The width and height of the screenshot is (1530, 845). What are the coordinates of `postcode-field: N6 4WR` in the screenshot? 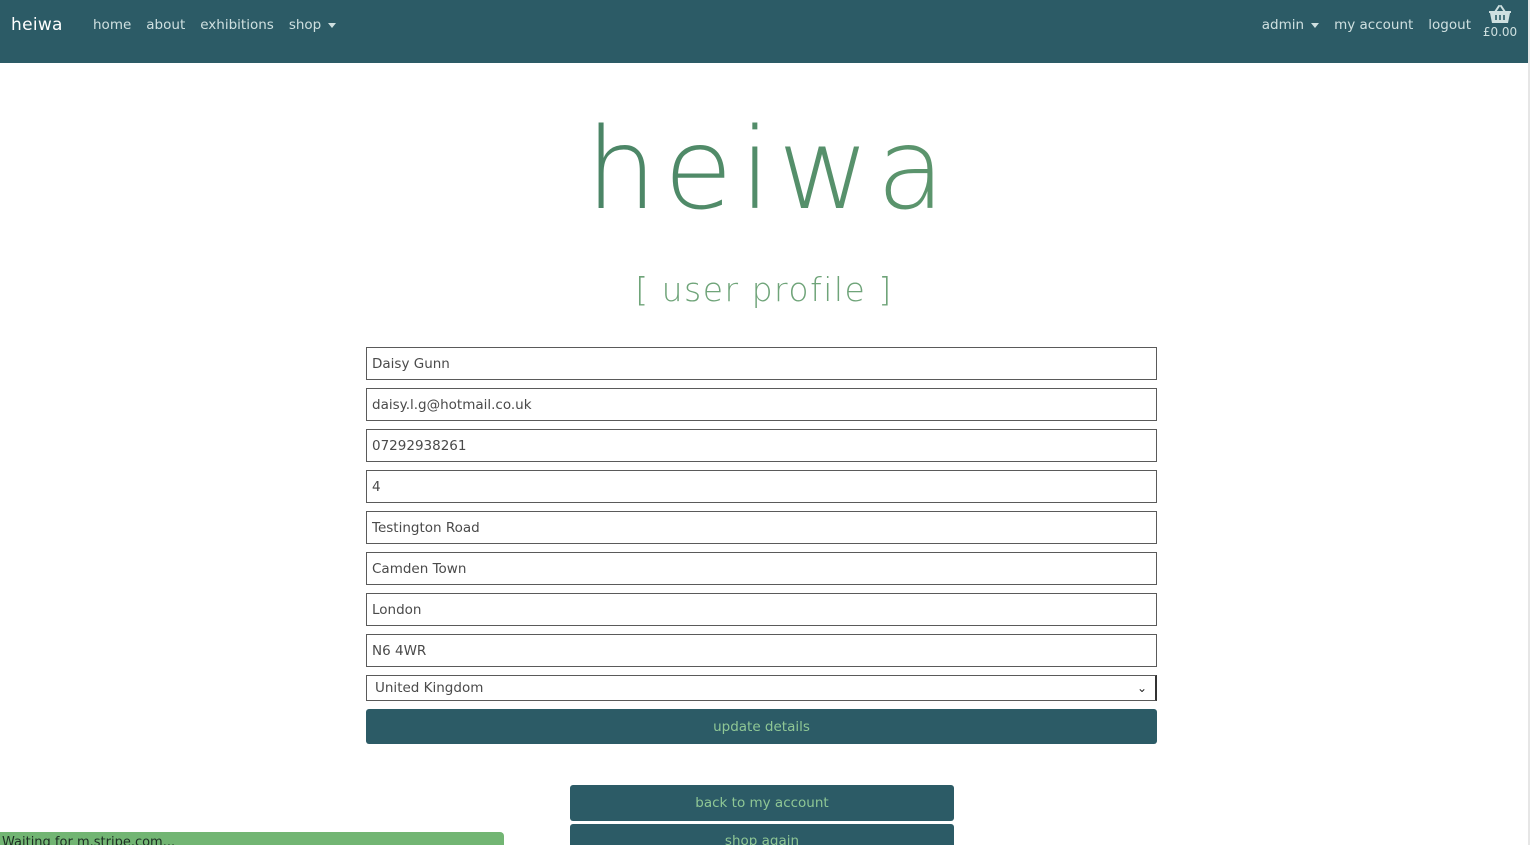 It's located at (761, 650).